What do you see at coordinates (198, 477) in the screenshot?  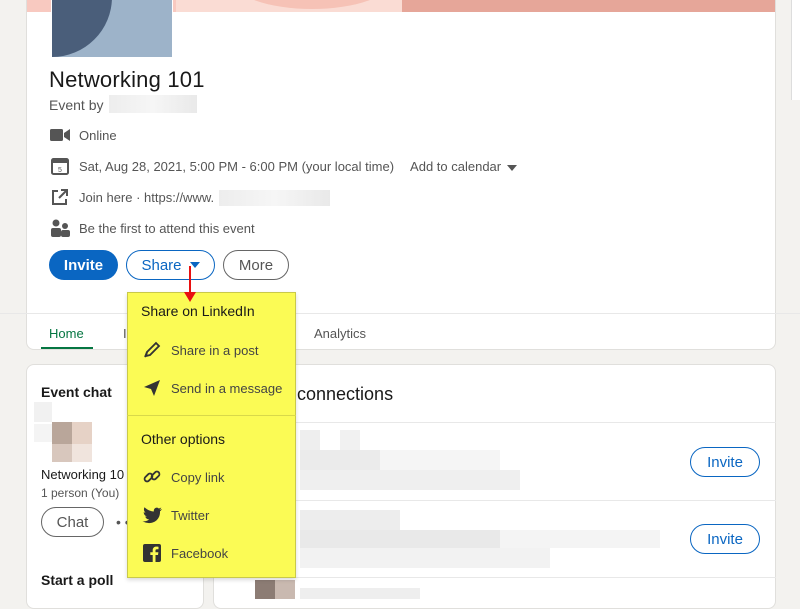 I see `copy-link-label: Copy link` at bounding box center [198, 477].